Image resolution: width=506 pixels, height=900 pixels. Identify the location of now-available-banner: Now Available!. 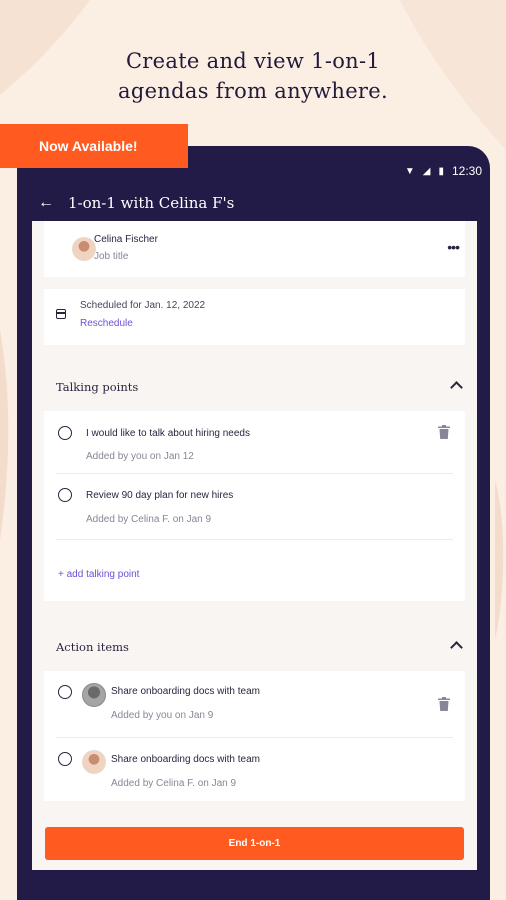
(94, 146).